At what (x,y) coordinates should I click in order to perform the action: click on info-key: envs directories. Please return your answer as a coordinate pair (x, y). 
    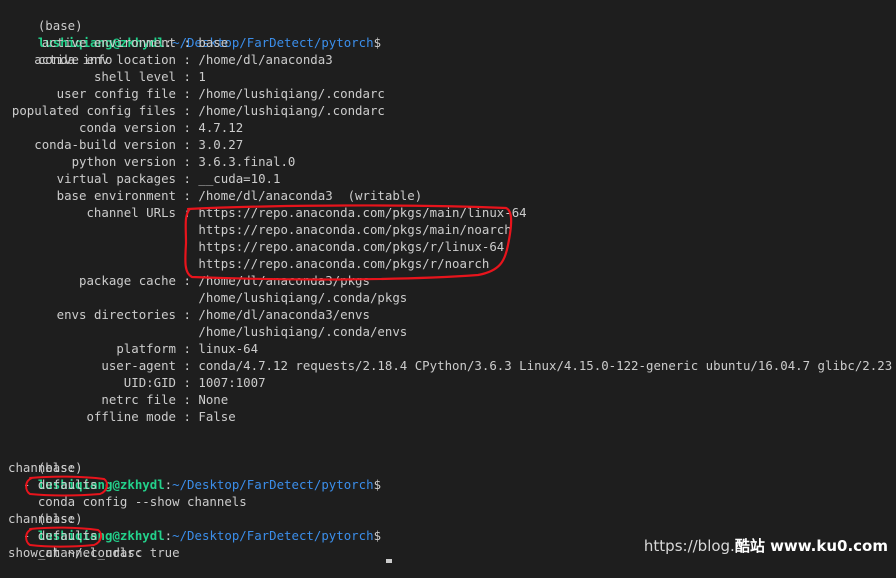
    Looking at the image, I should click on (116, 314).